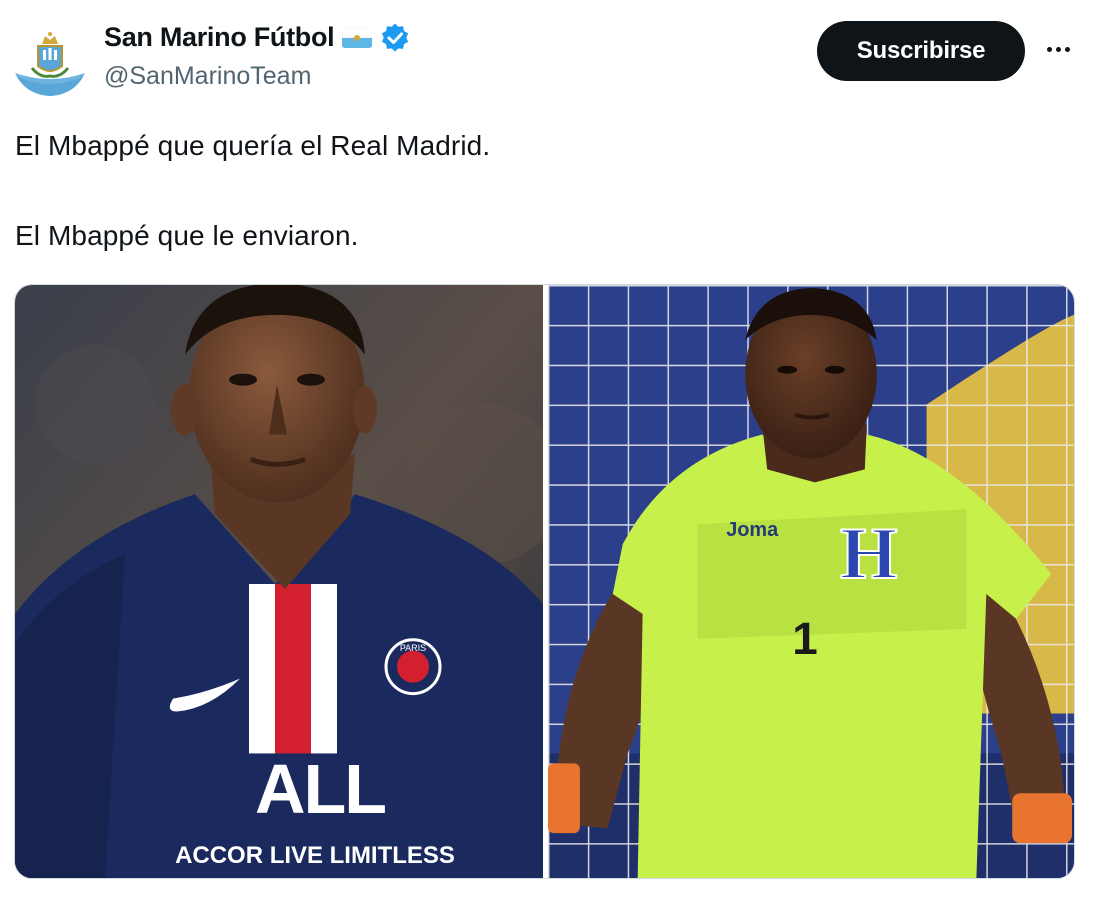 The height and width of the screenshot is (900, 1094). What do you see at coordinates (320, 789) in the screenshot?
I see `sponsor-logo: ALL` at bounding box center [320, 789].